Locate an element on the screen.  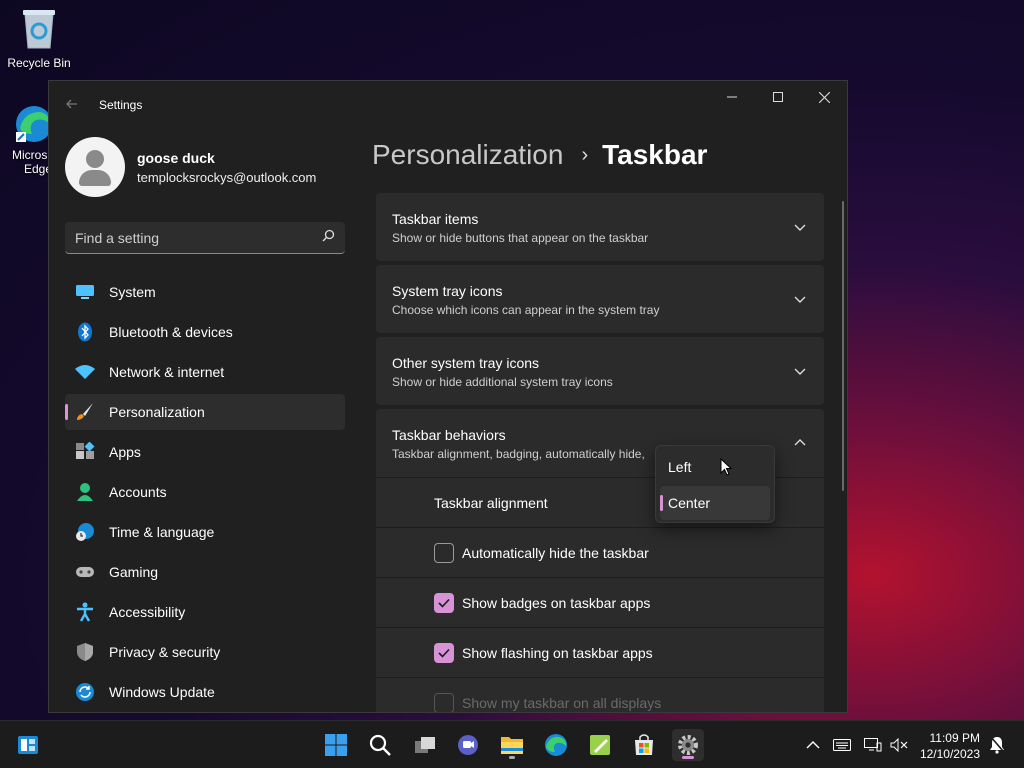
gear-icon is located at coordinates (688, 745).